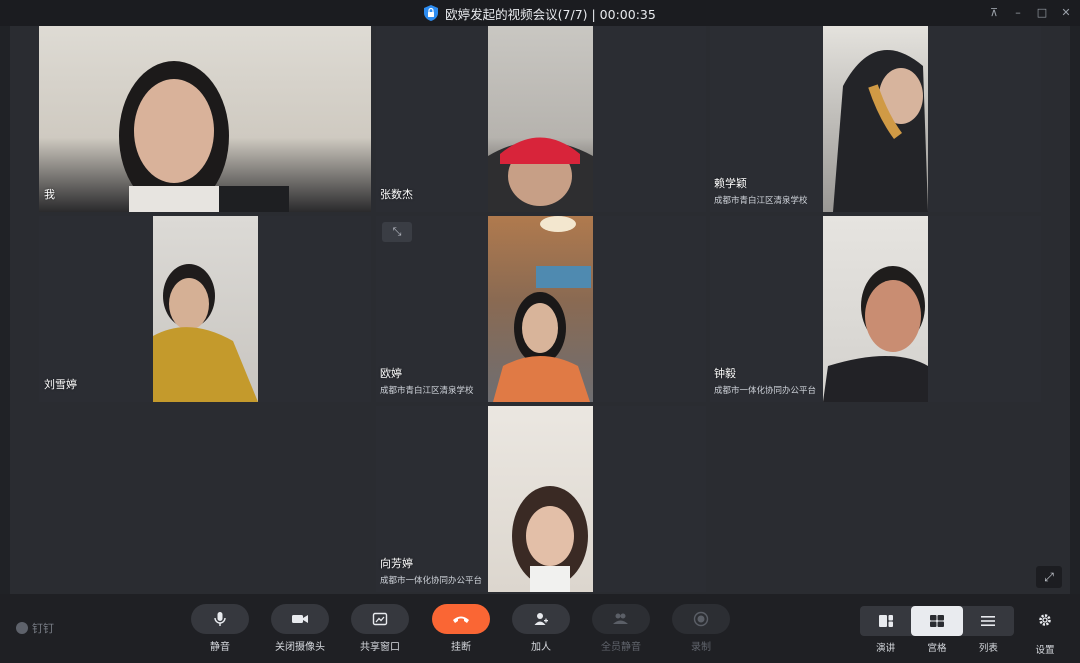  Describe the element at coordinates (220, 647) in the screenshot. I see `mute-label: 静音` at that location.